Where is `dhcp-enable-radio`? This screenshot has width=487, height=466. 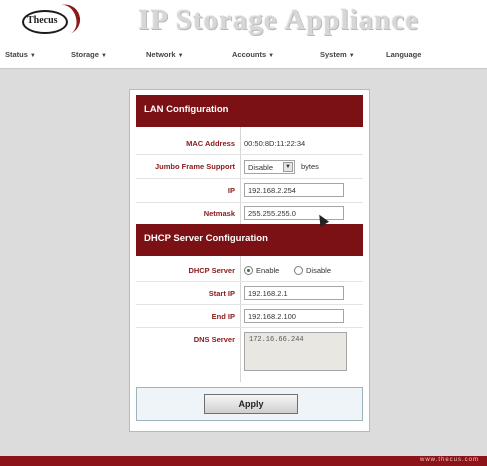
dhcp-enable-radio is located at coordinates (248, 270).